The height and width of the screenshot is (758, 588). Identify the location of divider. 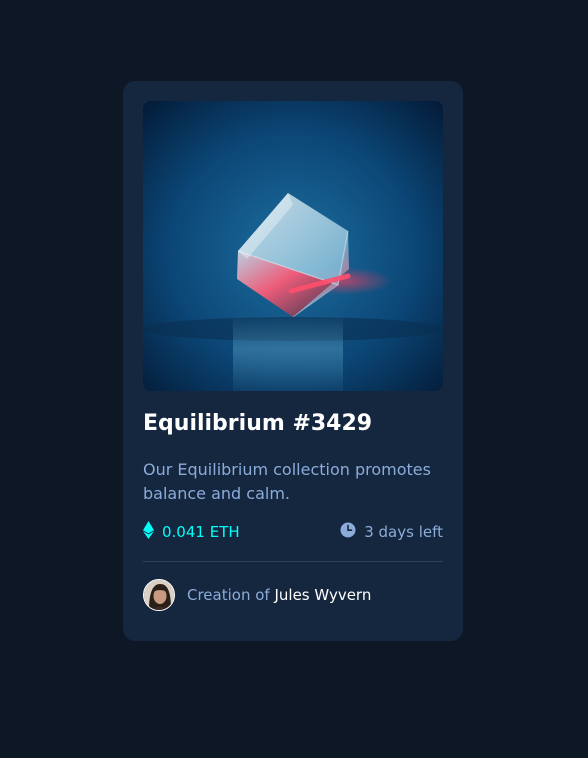
(293, 561).